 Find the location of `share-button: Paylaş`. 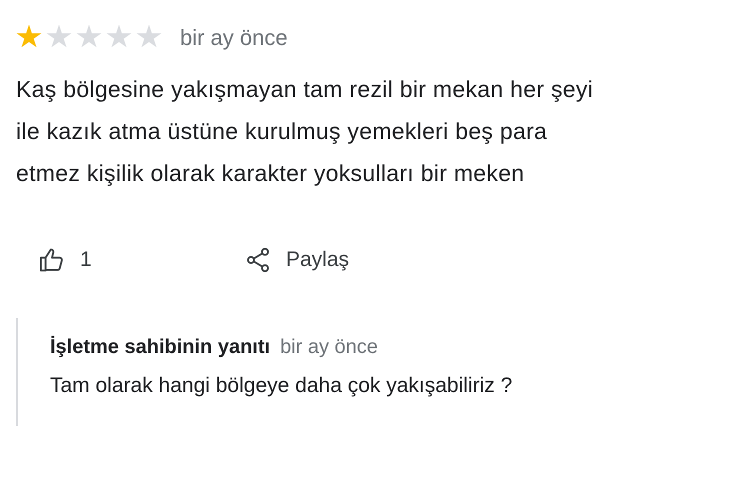

share-button: Paylaş is located at coordinates (297, 260).